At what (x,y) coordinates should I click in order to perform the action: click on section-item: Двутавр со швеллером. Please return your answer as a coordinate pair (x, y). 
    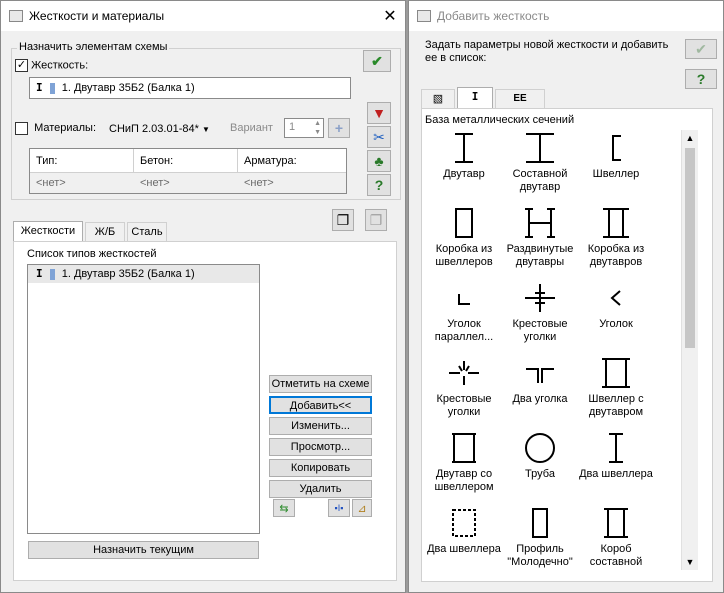
    Looking at the image, I should click on (464, 467).